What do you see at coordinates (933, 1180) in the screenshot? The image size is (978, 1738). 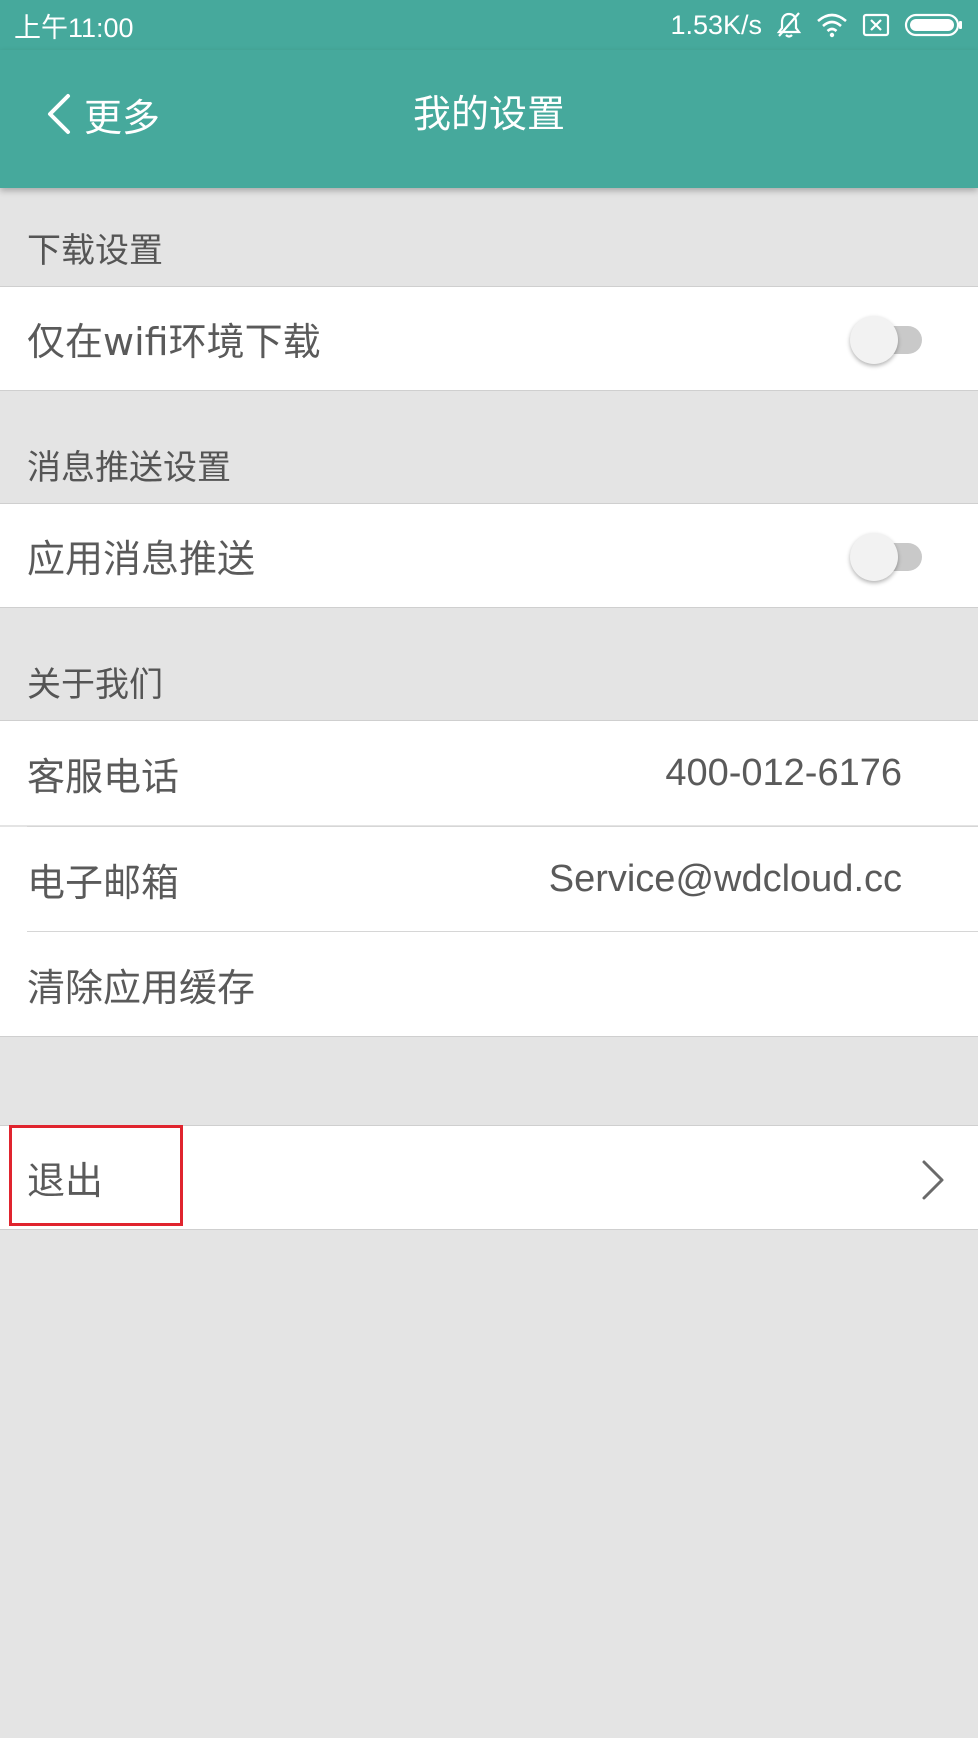 I see `chevron-right-icon` at bounding box center [933, 1180].